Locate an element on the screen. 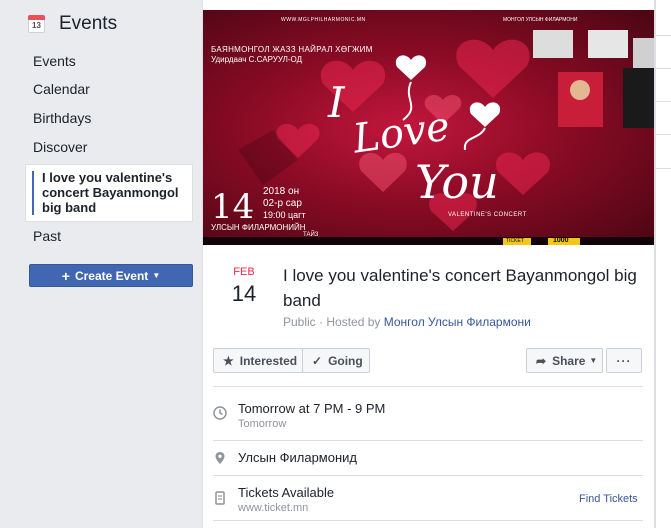  poster-line1: БАЯНМОНГОЛ ЖАЗЗ НАЙРАЛ ХӨГЖИМ is located at coordinates (292, 49).